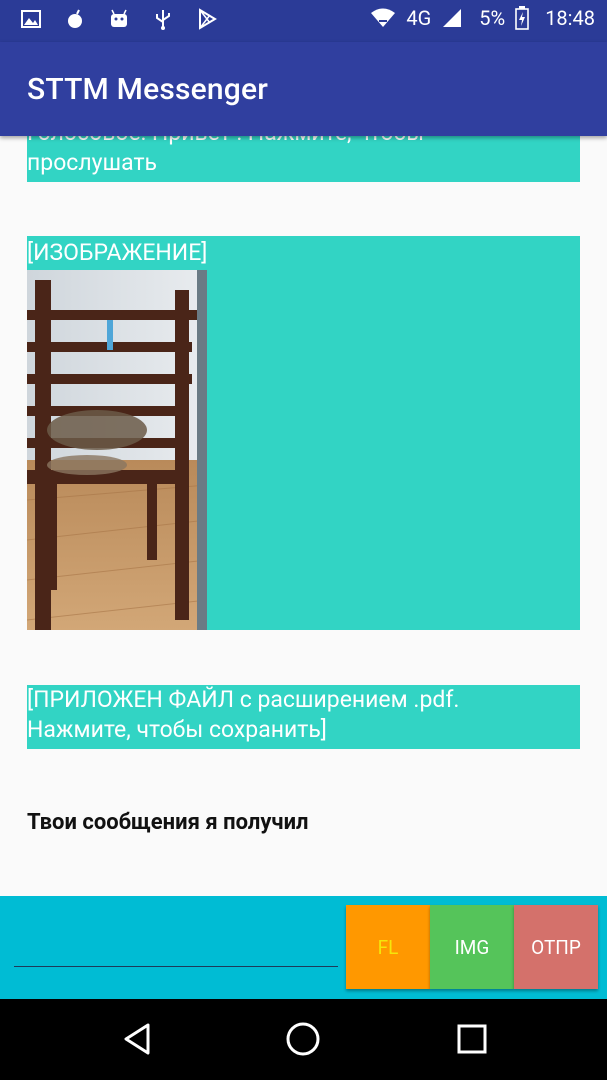  What do you see at coordinates (168, 822) in the screenshot?
I see `text-message: Твои сообщения я получил` at bounding box center [168, 822].